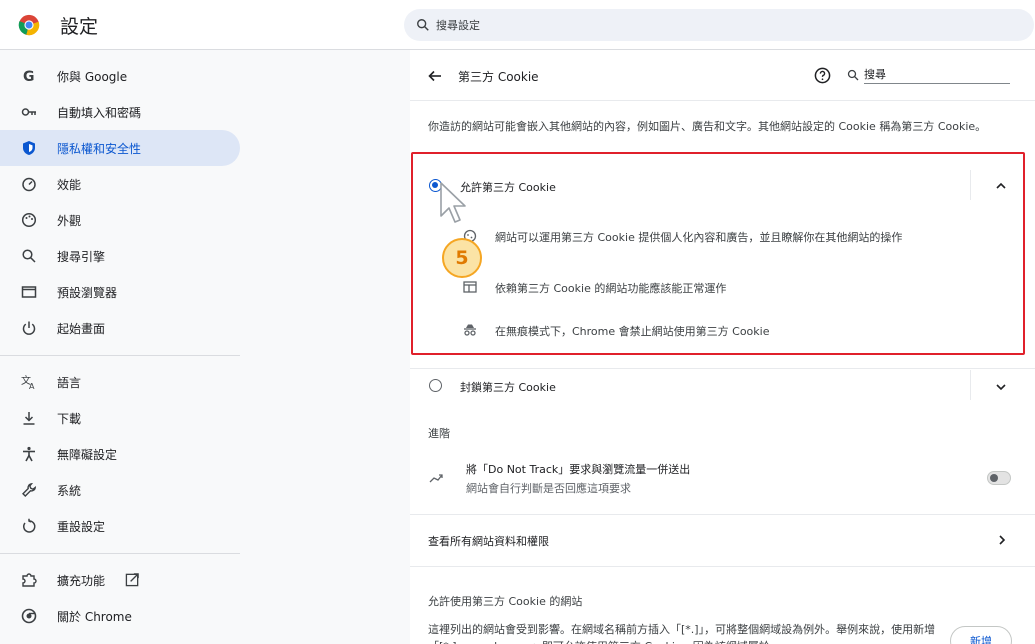  What do you see at coordinates (822, 75) in the screenshot?
I see `help-icon` at bounding box center [822, 75].